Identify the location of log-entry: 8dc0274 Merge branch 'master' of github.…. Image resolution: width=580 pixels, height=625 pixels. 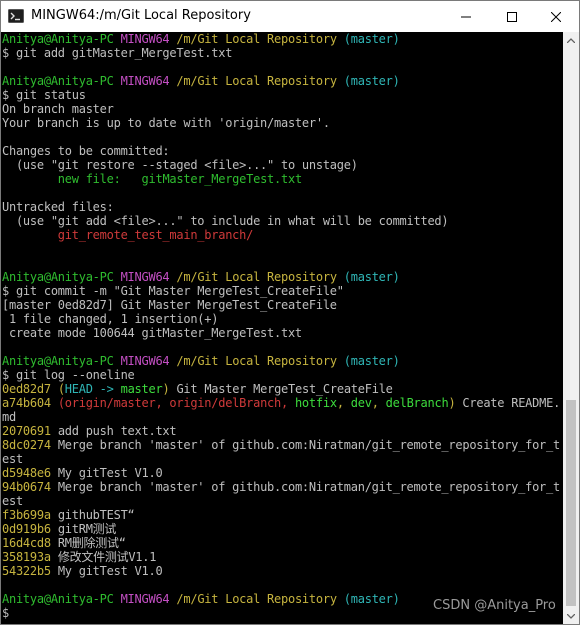
(282, 445).